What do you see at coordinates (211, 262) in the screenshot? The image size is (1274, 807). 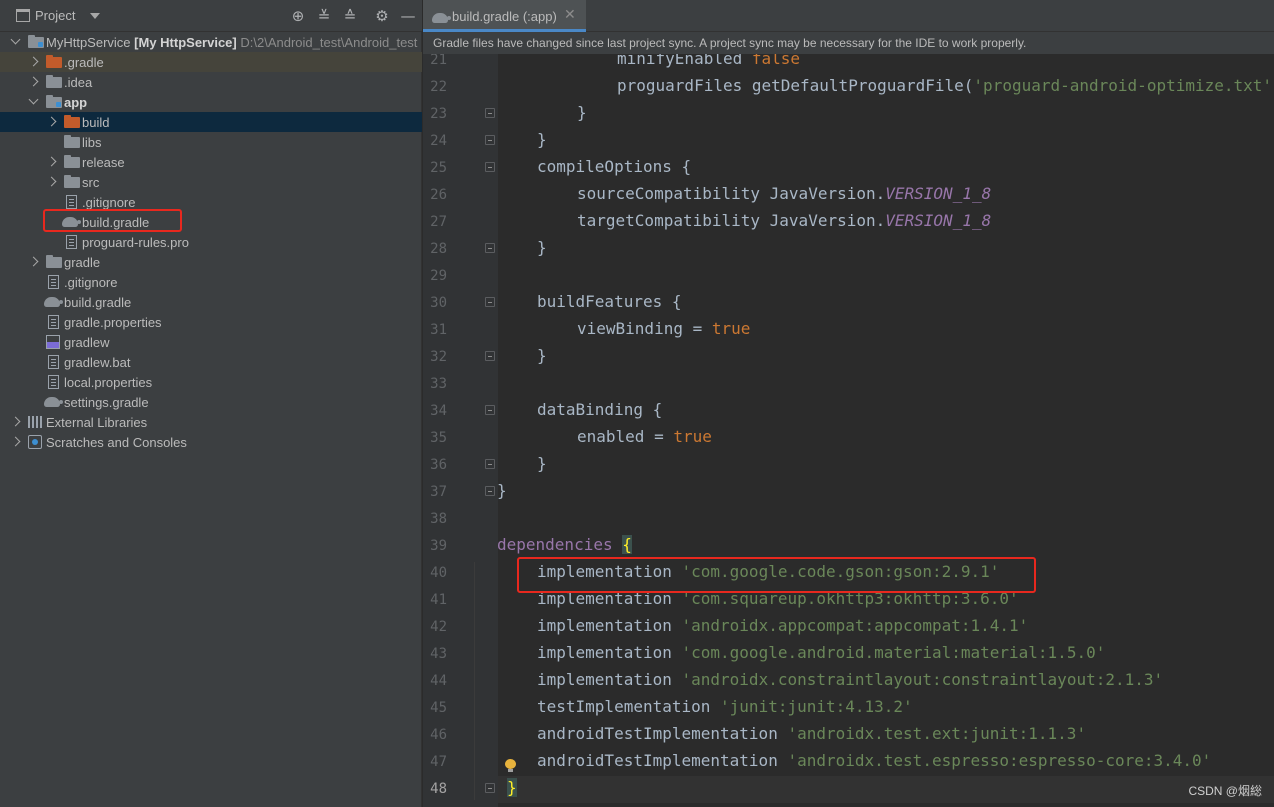 I see `tree-item-gradle: gradle` at bounding box center [211, 262].